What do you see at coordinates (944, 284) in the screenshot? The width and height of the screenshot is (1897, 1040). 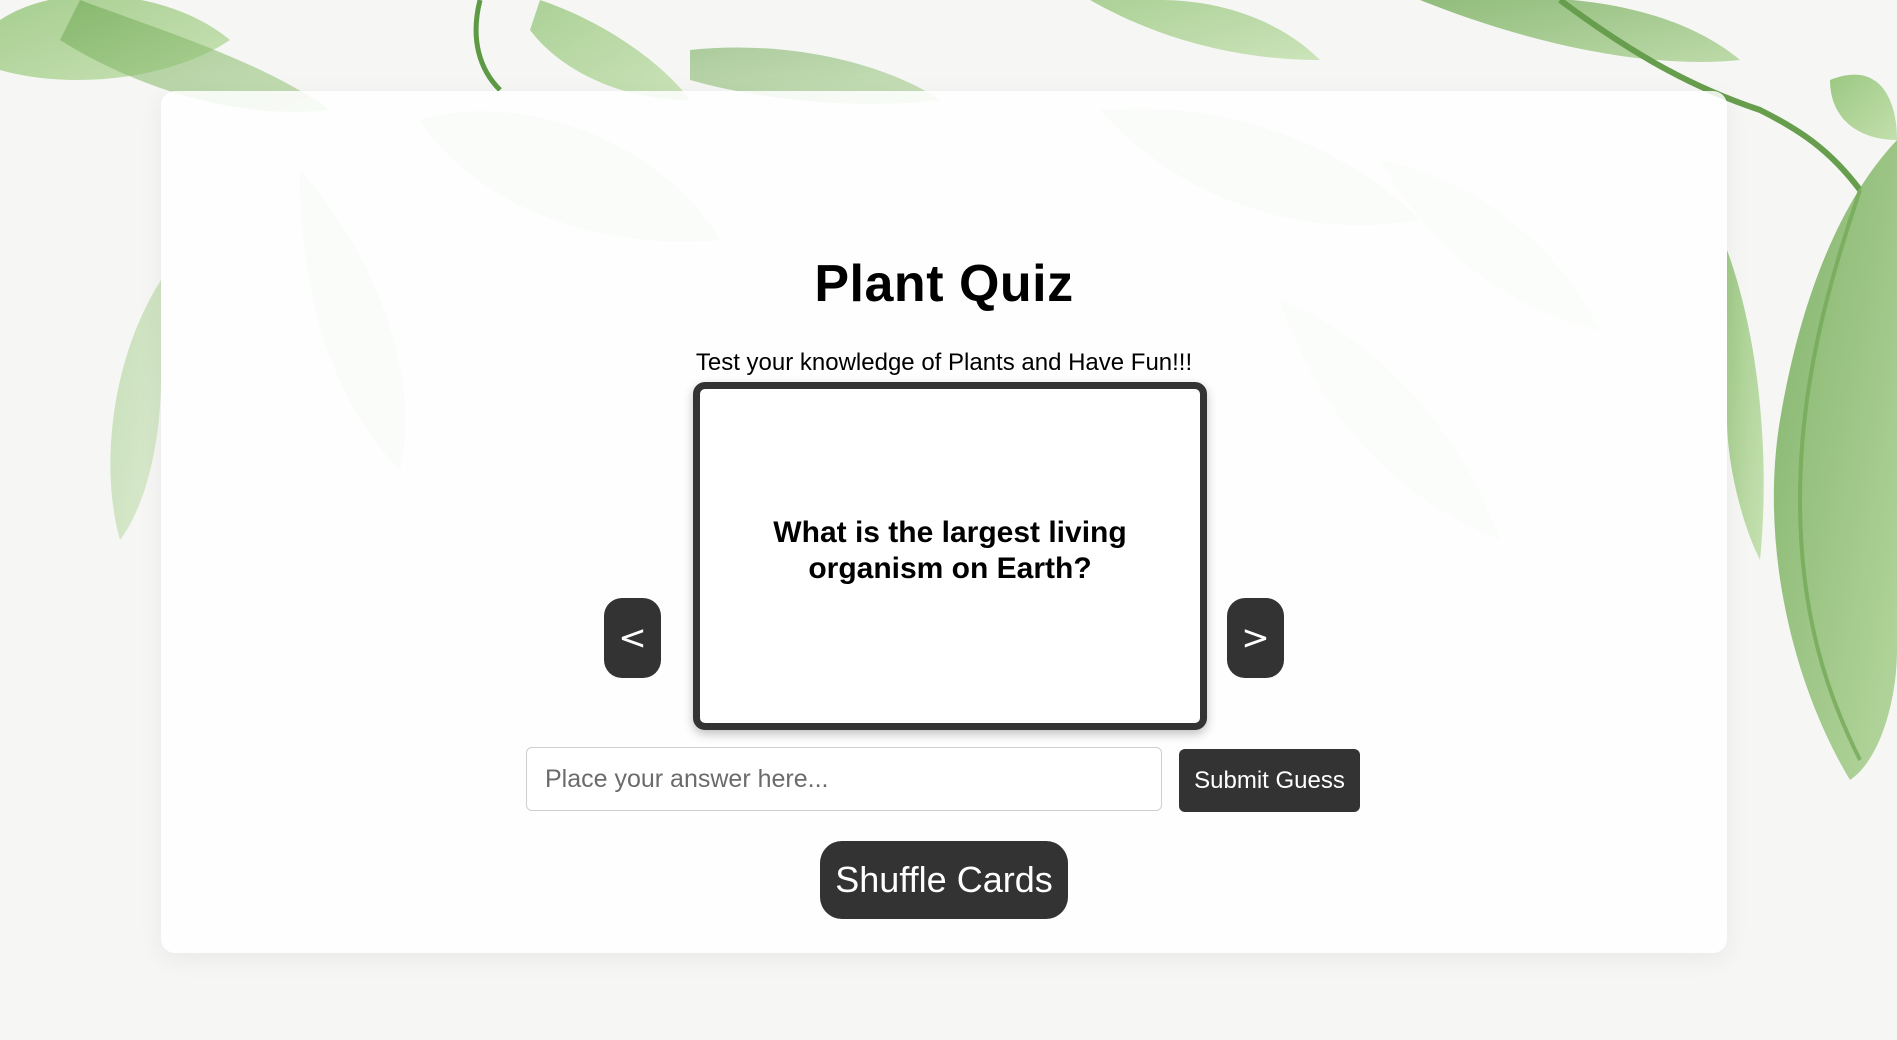 I see `page-title: Plant Quiz` at bounding box center [944, 284].